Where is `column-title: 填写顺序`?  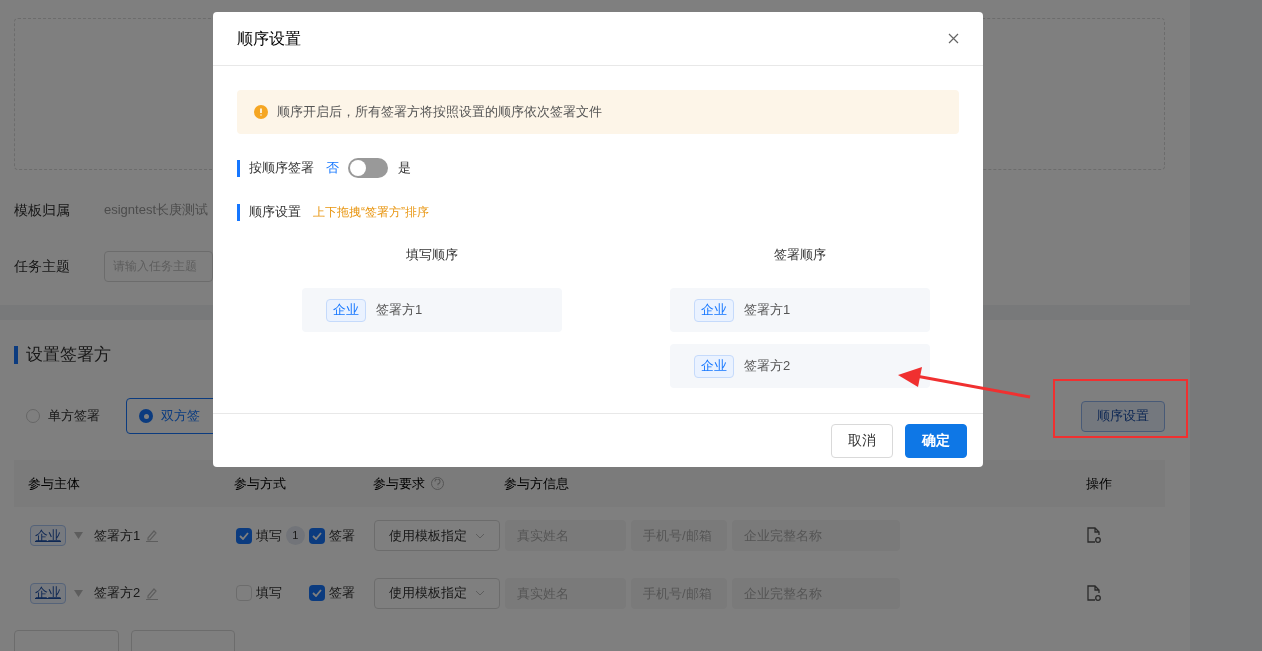
column-title: 填写顺序 is located at coordinates (432, 255).